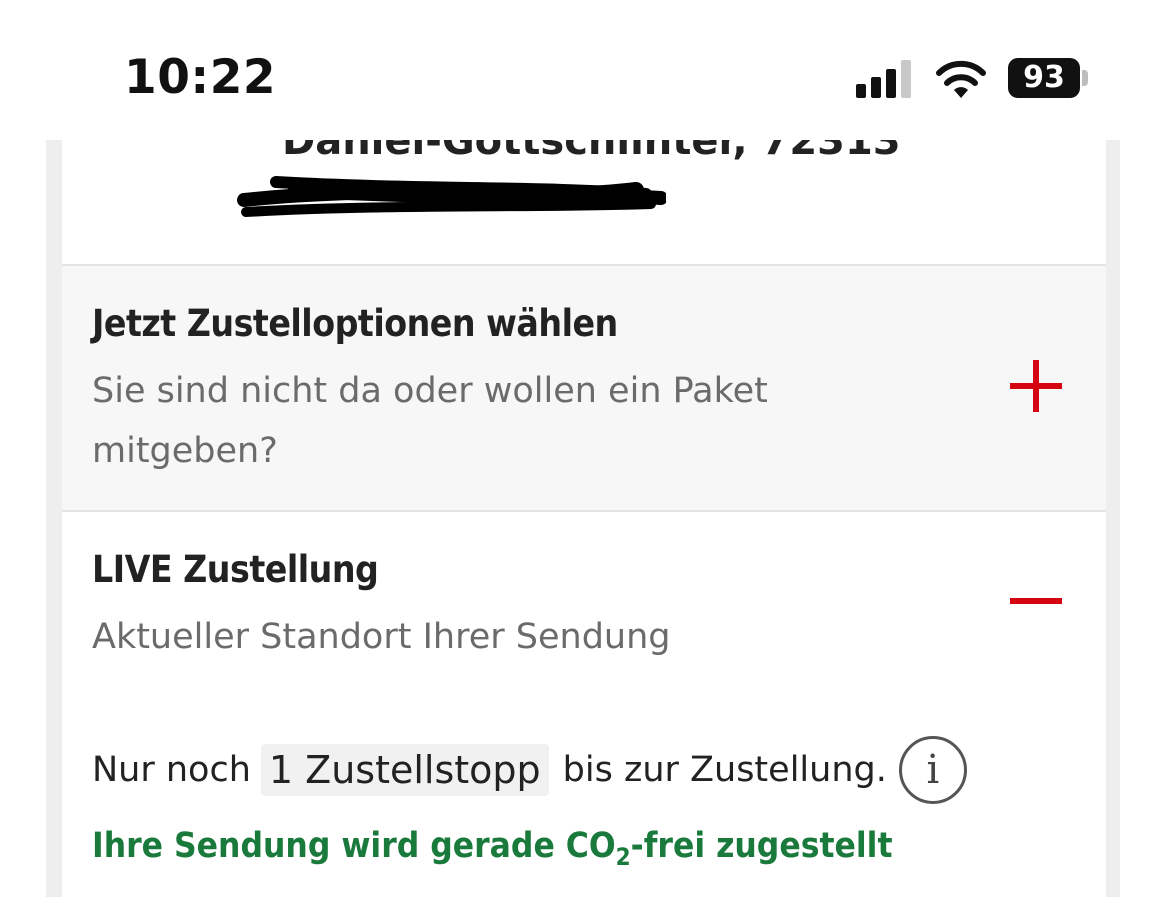 This screenshot has width=1169, height=897. I want to click on live-delivery-subtitle: Aktueller Standort Ihrer Sendung, so click(381, 637).